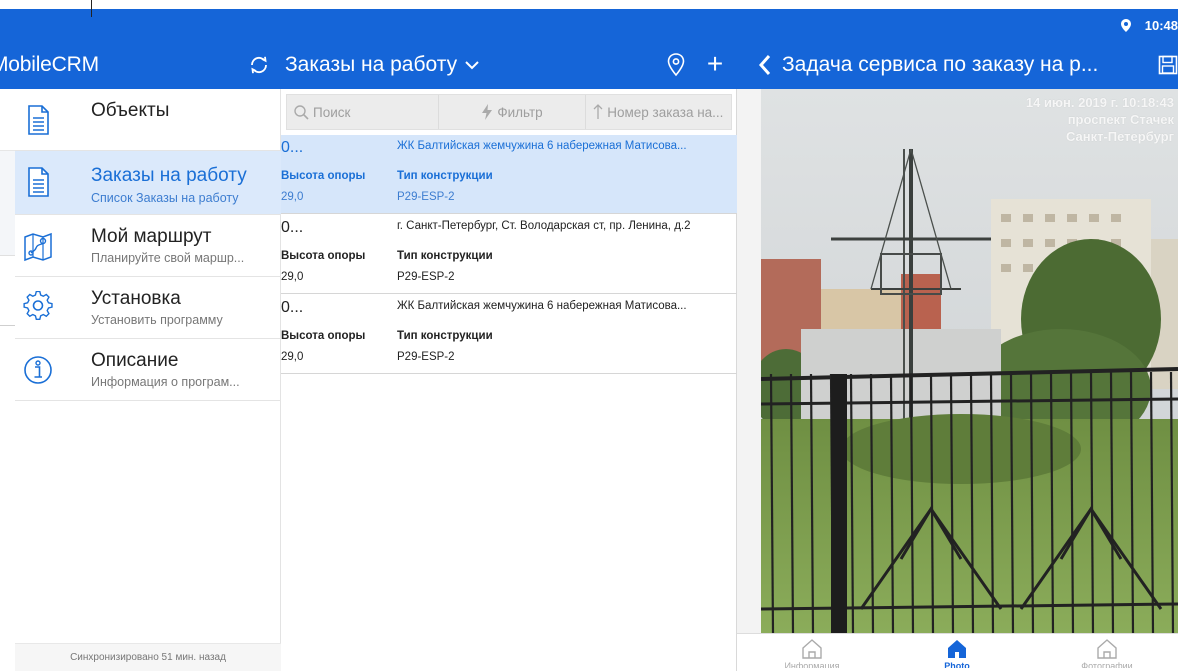 The width and height of the screenshot is (1178, 671). What do you see at coordinates (1168, 65) in the screenshot?
I see `save-icon` at bounding box center [1168, 65].